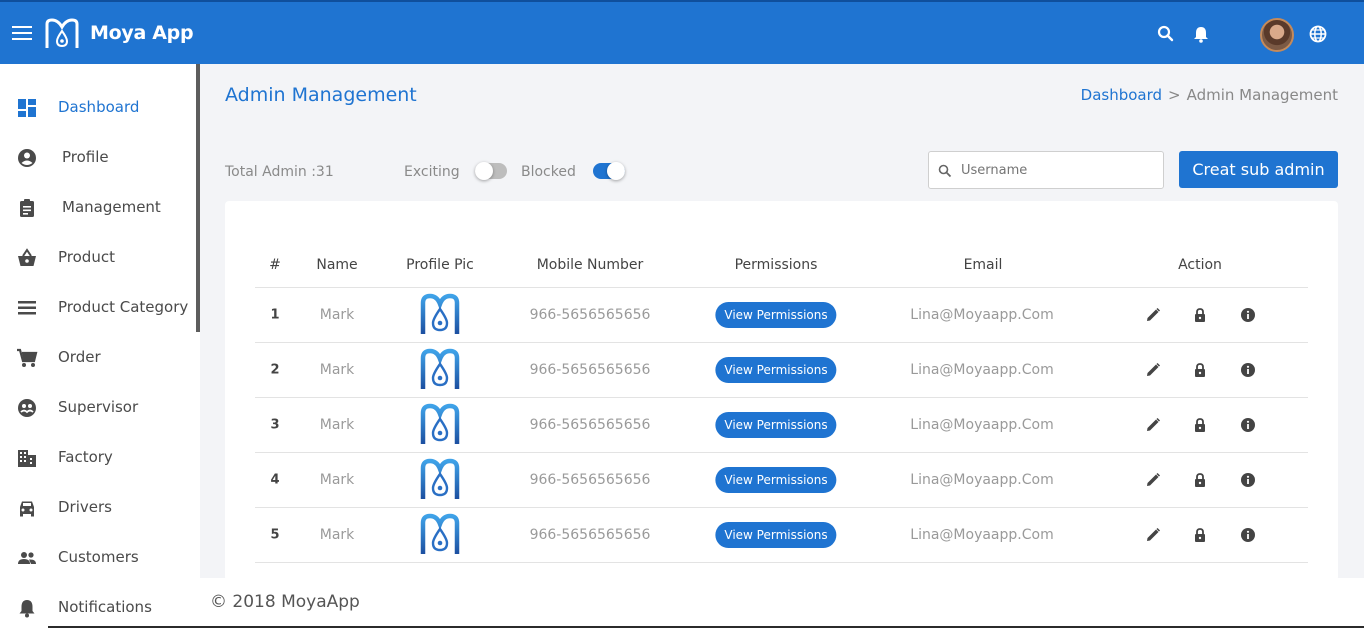 The image size is (1364, 628). I want to click on sidebar-item-customers: Customers, so click(98, 557).